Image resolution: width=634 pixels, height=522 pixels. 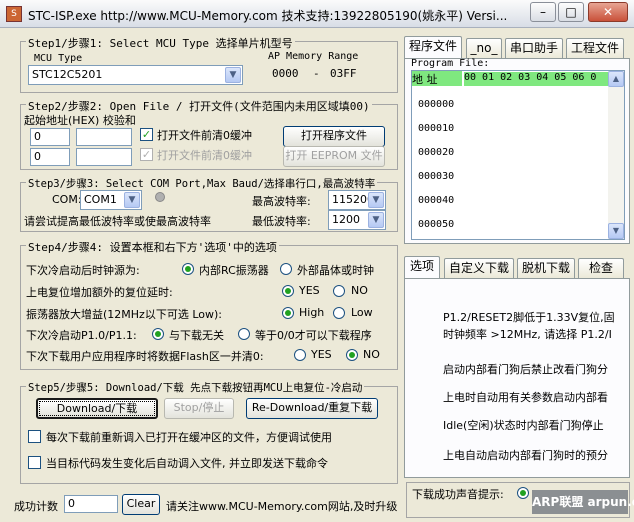 I want to click on scroll-down-icon: ▼, so click(x=616, y=231).